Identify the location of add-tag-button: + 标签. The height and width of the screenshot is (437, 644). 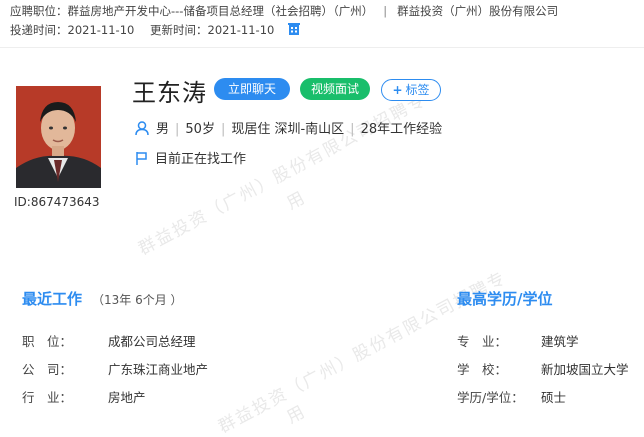
(411, 90).